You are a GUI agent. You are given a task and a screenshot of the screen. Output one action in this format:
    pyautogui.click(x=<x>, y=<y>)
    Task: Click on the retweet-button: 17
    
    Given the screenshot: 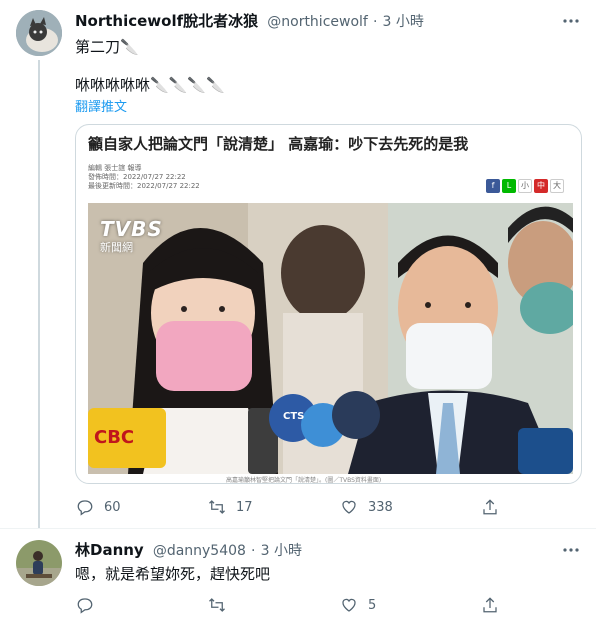 What is the action you would take?
    pyautogui.click(x=230, y=507)
    